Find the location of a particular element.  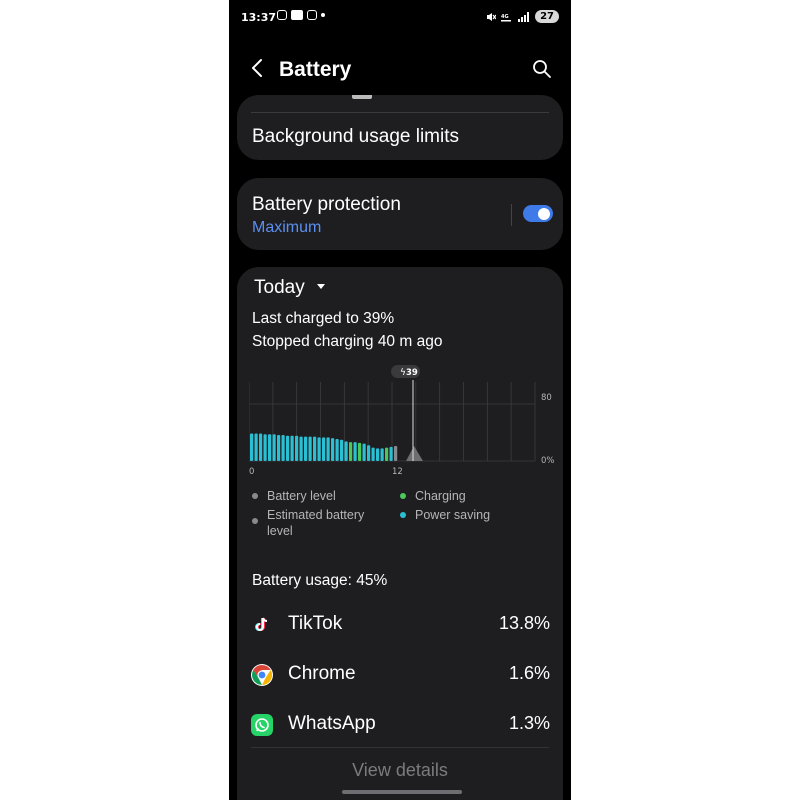

status-time: 13:37 is located at coordinates (259, 17).